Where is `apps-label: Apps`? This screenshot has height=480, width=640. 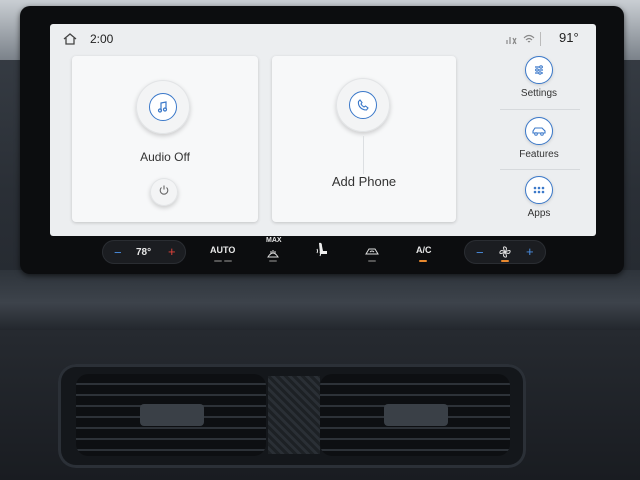 apps-label: Apps is located at coordinates (539, 213).